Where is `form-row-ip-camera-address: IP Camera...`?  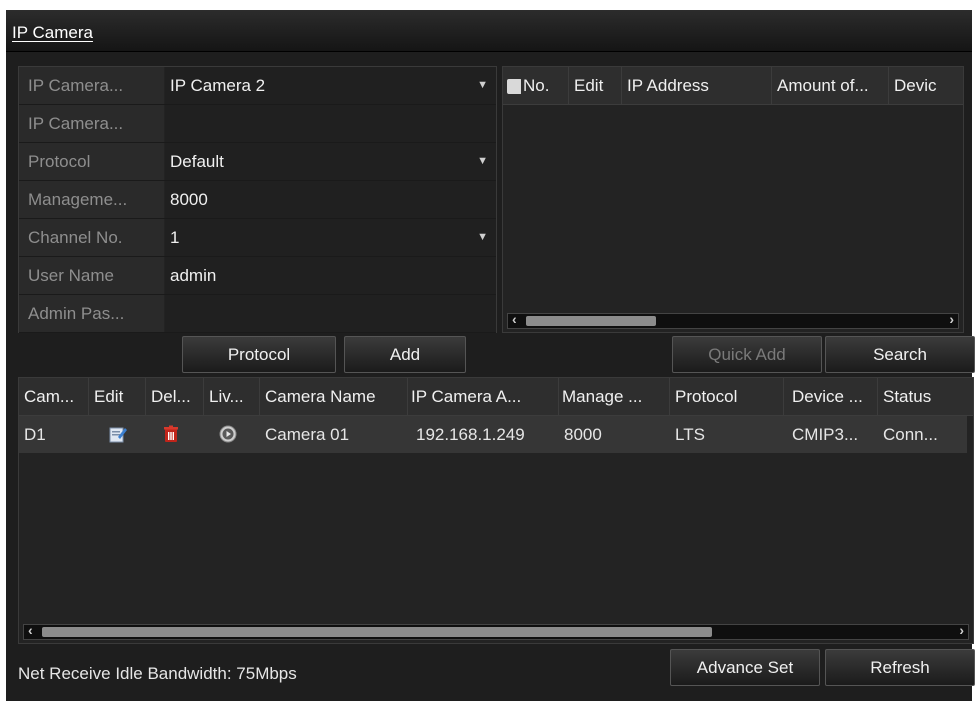 form-row-ip-camera-address: IP Camera... is located at coordinates (257, 124).